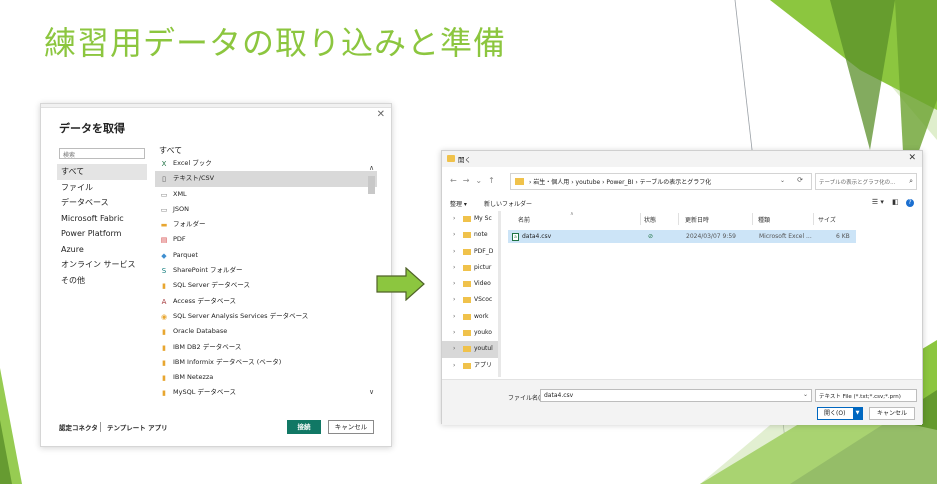 This screenshot has width=937, height=484. What do you see at coordinates (400, 284) in the screenshot?
I see `right-arrow-icon` at bounding box center [400, 284].